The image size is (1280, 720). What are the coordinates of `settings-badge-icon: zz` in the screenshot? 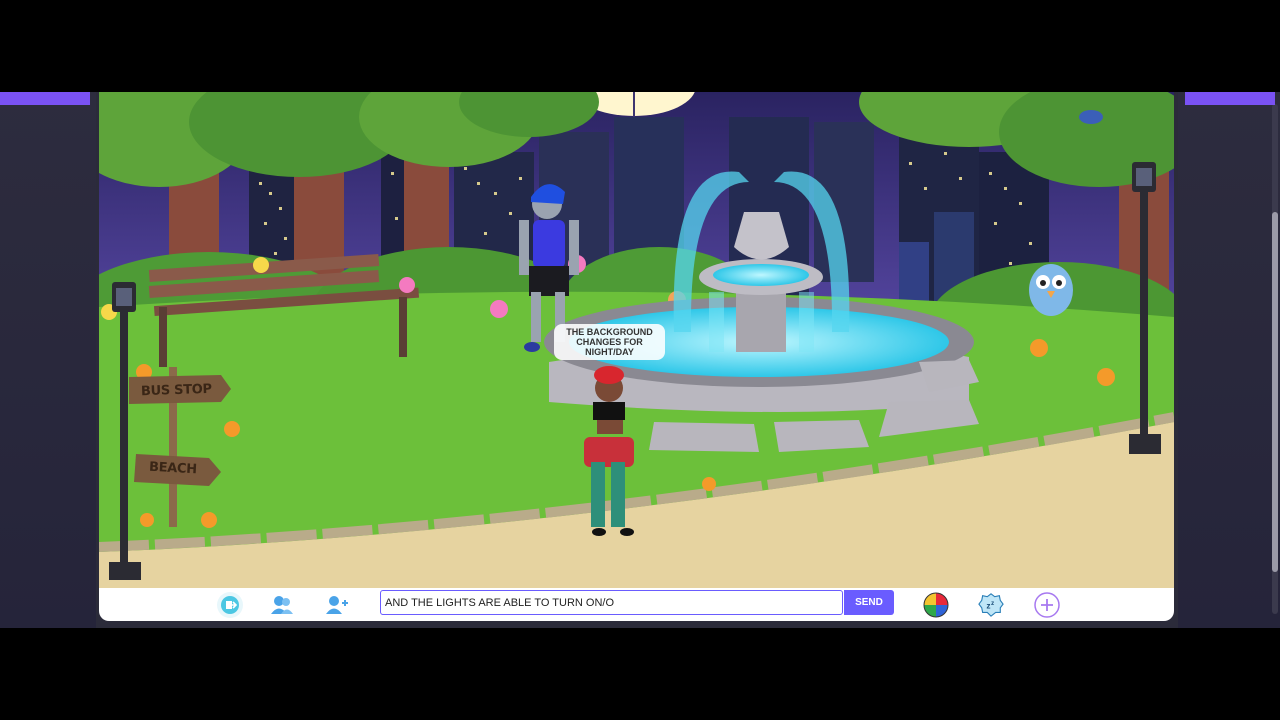 It's located at (991, 605).